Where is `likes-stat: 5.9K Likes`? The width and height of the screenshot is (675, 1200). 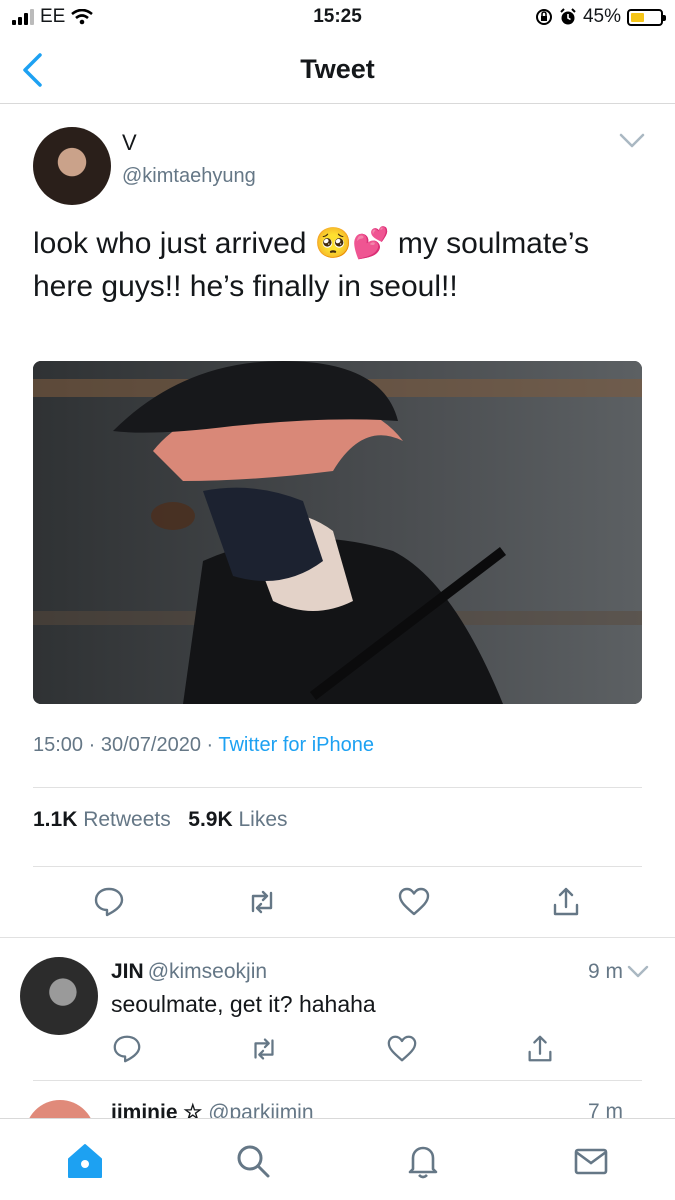
likes-stat: 5.9K Likes is located at coordinates (237, 819).